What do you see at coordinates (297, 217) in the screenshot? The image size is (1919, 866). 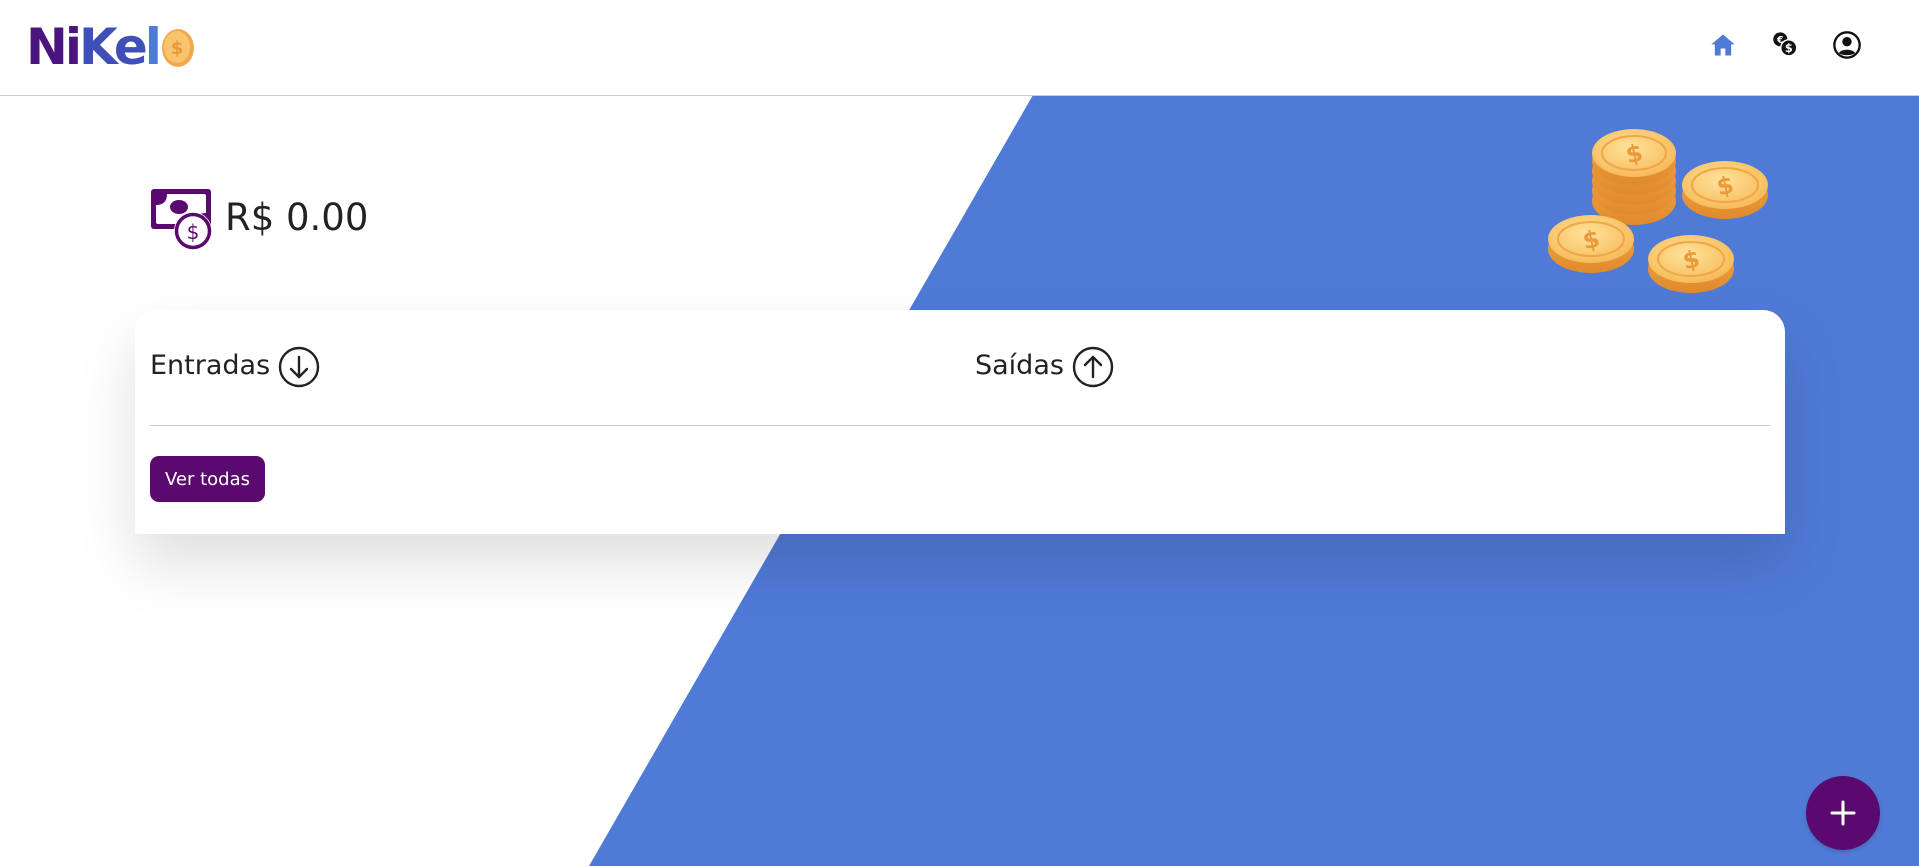 I see `balance-value: R$ 0.00` at bounding box center [297, 217].